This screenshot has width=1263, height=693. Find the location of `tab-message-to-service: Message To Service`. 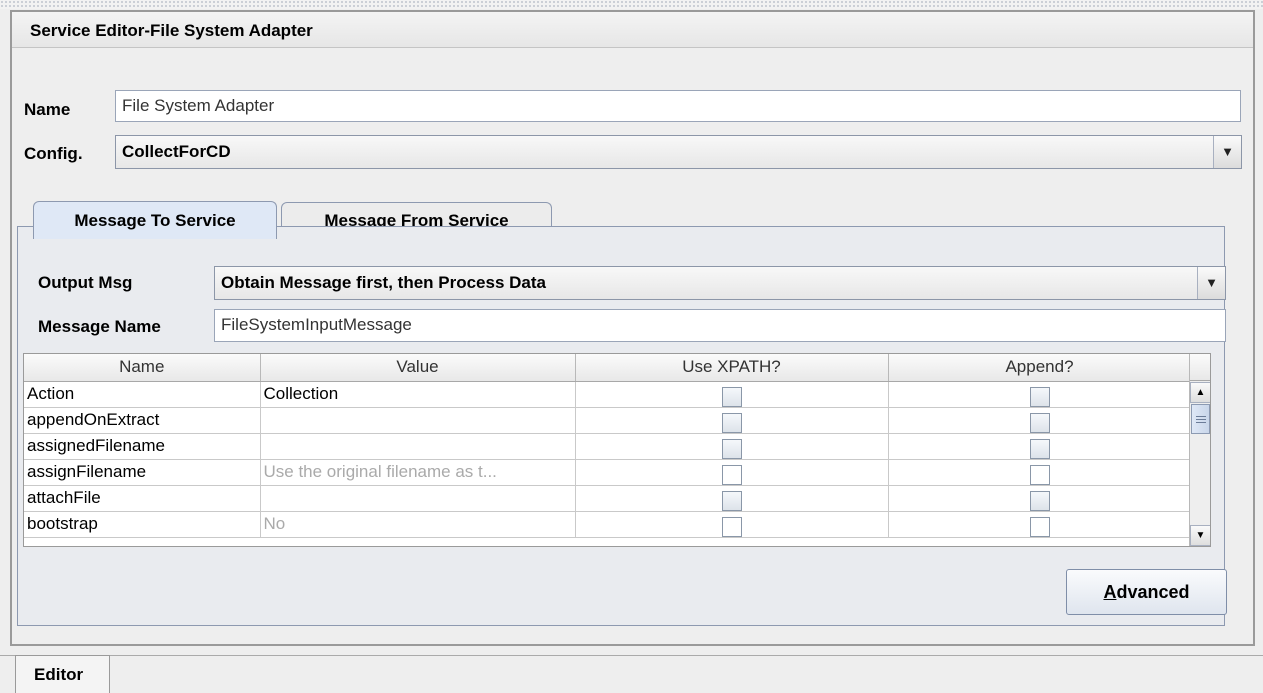

tab-message-to-service: Message To Service is located at coordinates (155, 220).